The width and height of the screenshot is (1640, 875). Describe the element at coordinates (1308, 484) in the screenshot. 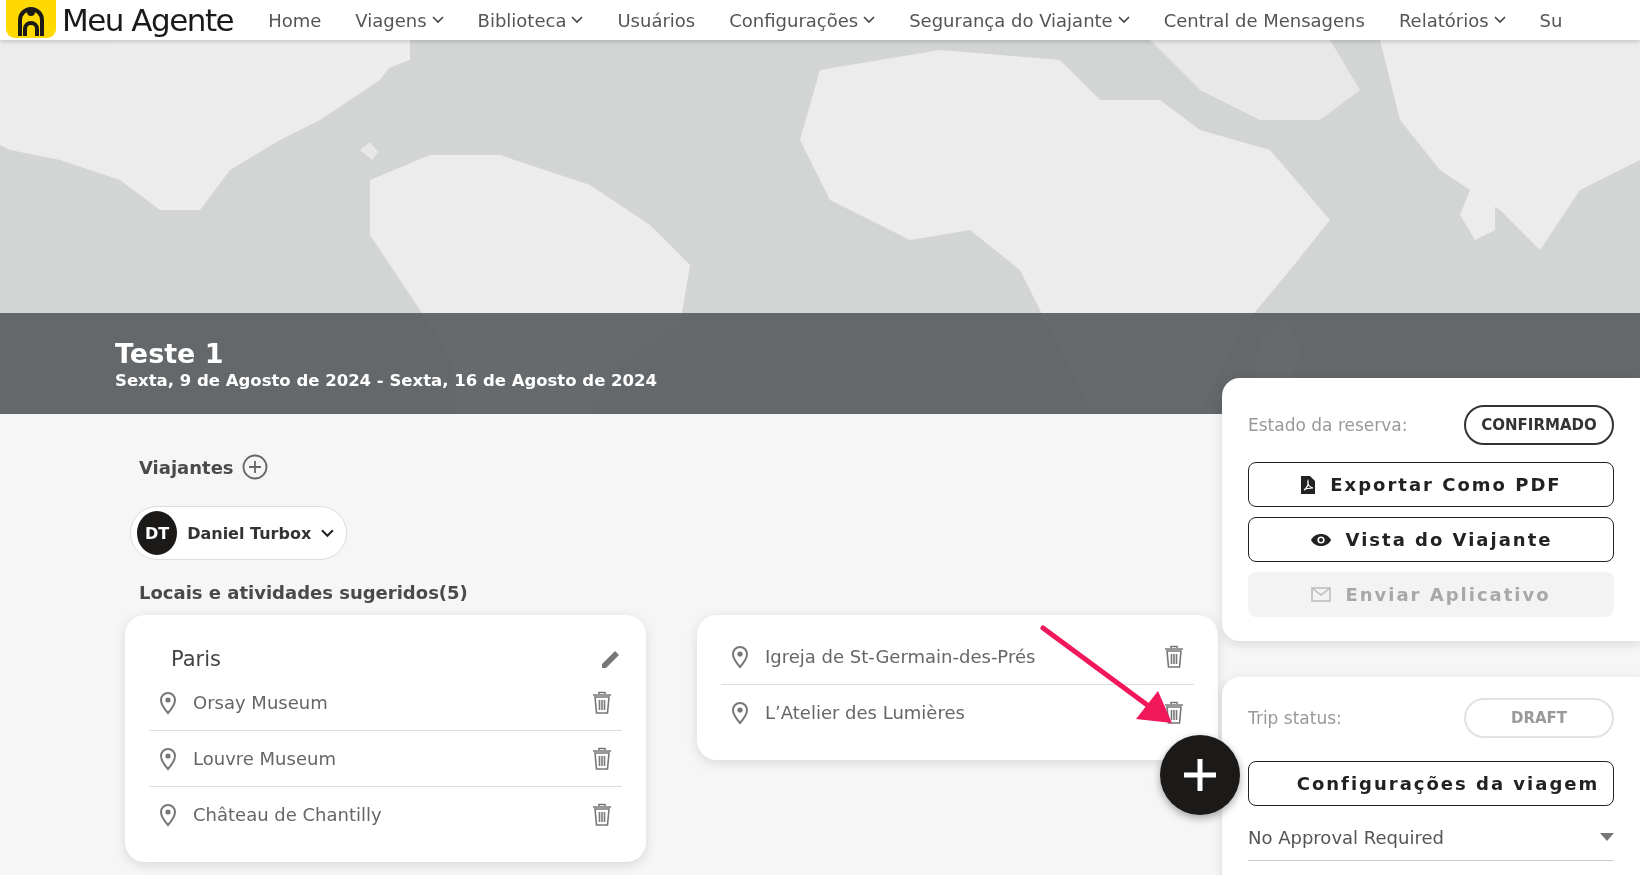

I see `pdf-icon` at that location.